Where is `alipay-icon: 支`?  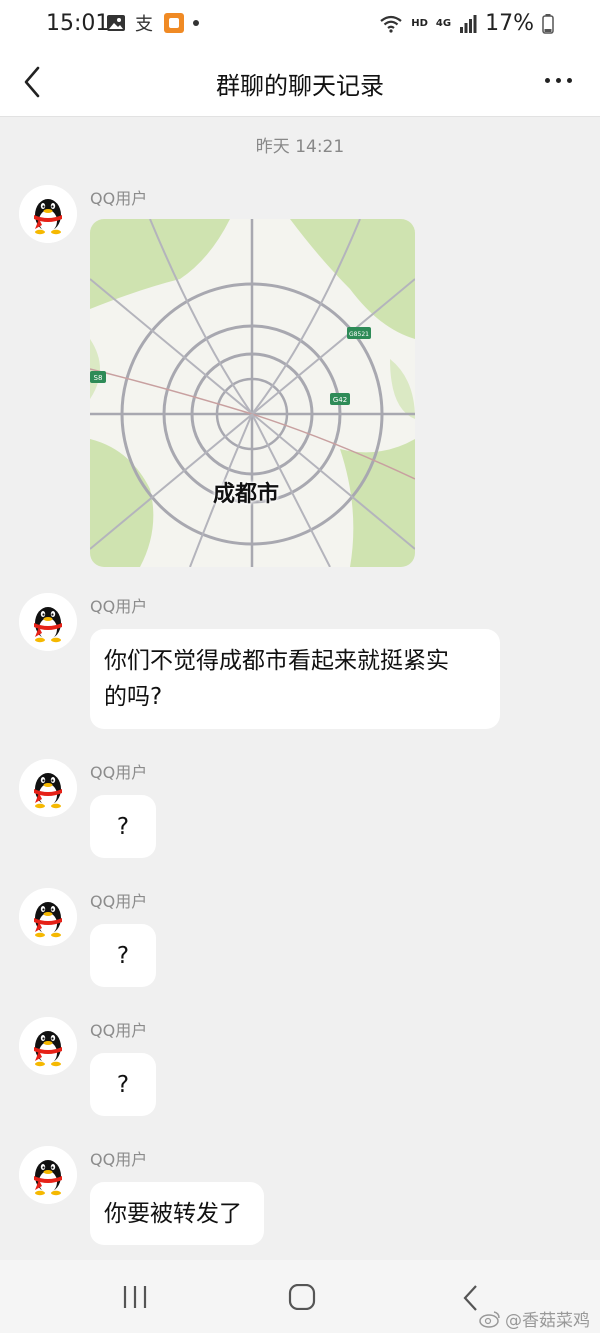 alipay-icon: 支 is located at coordinates (144, 23).